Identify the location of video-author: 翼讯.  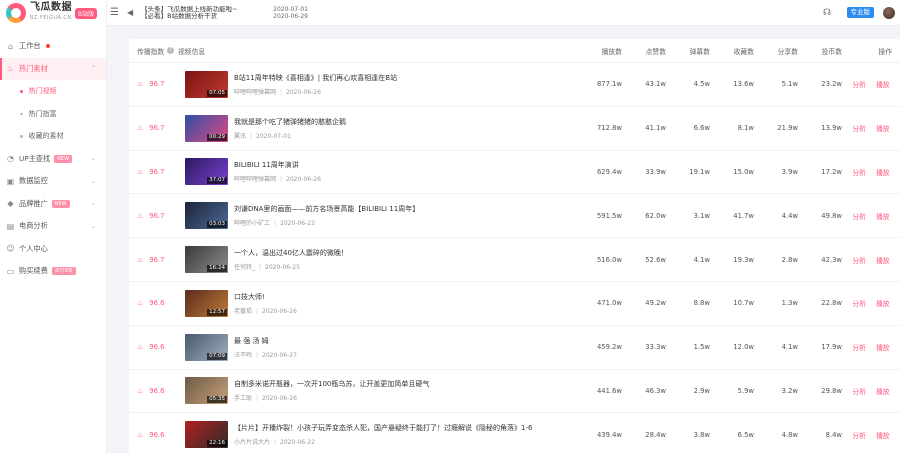
(240, 136).